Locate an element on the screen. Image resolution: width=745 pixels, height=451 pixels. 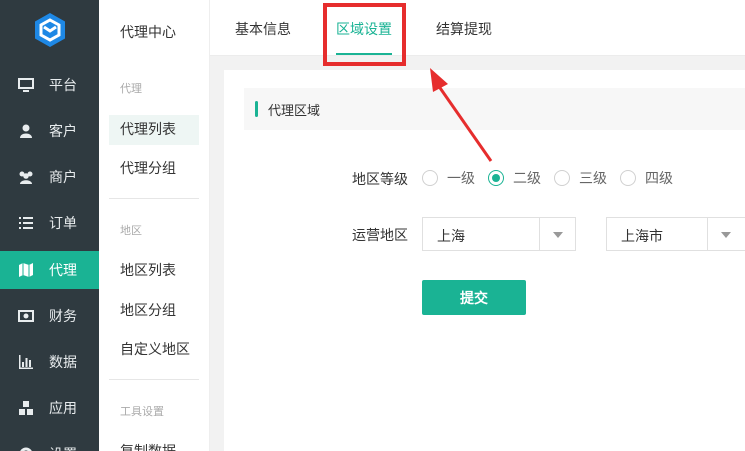
annotation-arrow-icon is located at coordinates (461, 115).